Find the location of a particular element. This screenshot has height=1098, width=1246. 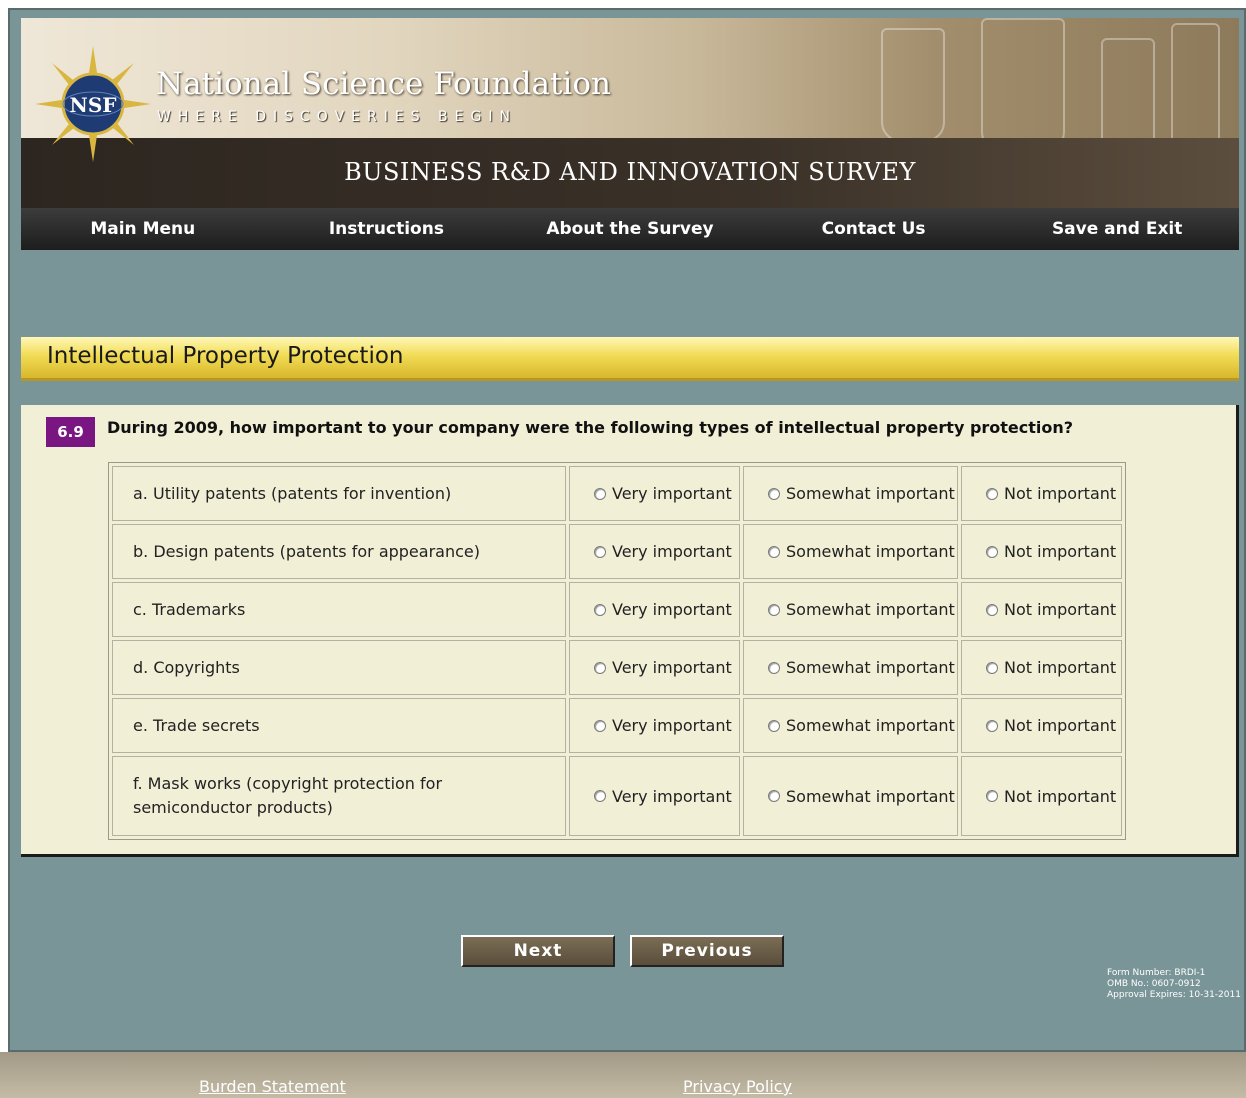

nav-about-survey: About the Survey is located at coordinates (630, 229).